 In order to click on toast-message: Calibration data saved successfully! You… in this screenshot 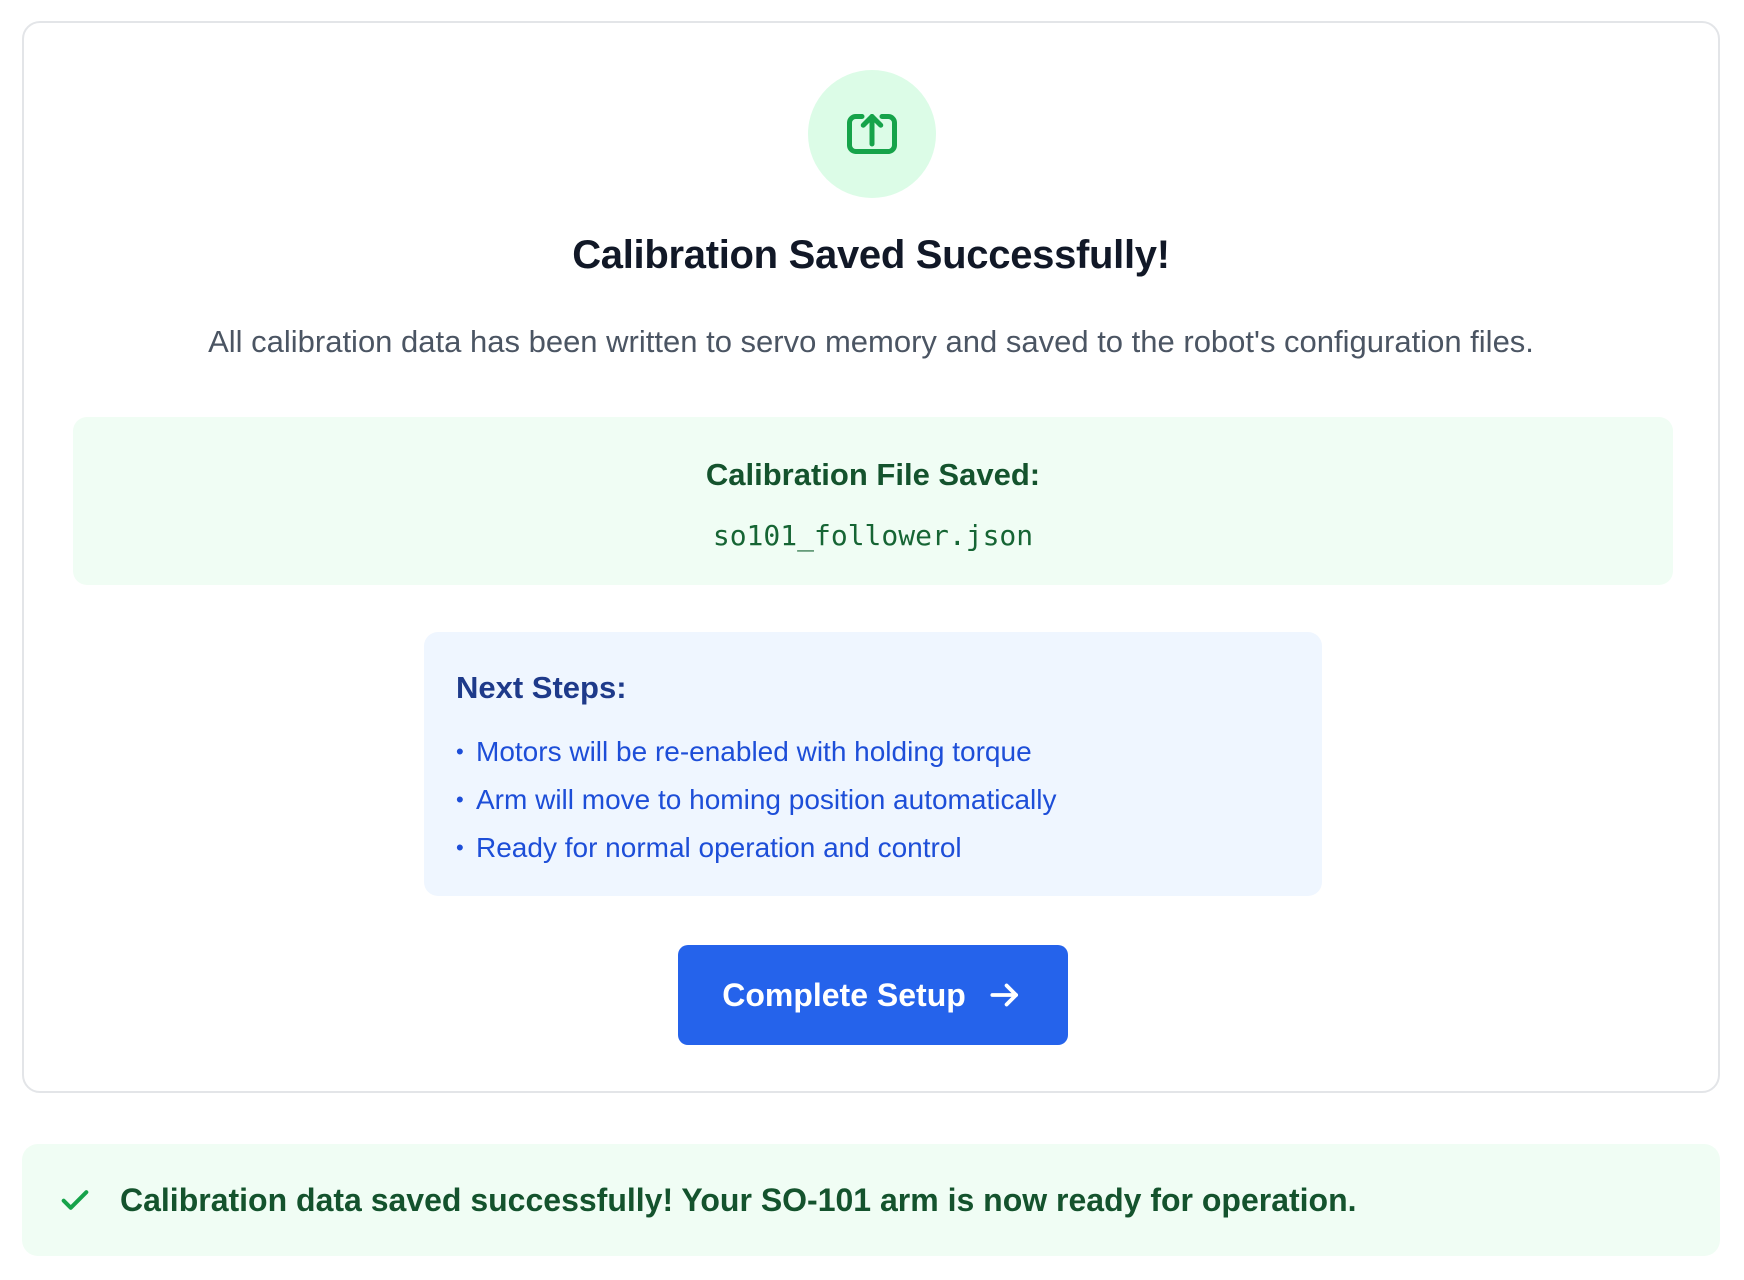, I will do `click(738, 1199)`.